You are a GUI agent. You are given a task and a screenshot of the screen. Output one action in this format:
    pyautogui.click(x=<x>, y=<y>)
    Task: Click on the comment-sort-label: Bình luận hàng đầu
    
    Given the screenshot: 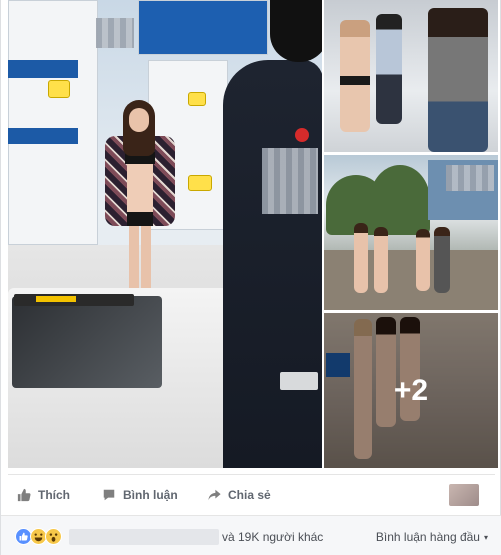 What is the action you would take?
    pyautogui.click(x=427, y=537)
    